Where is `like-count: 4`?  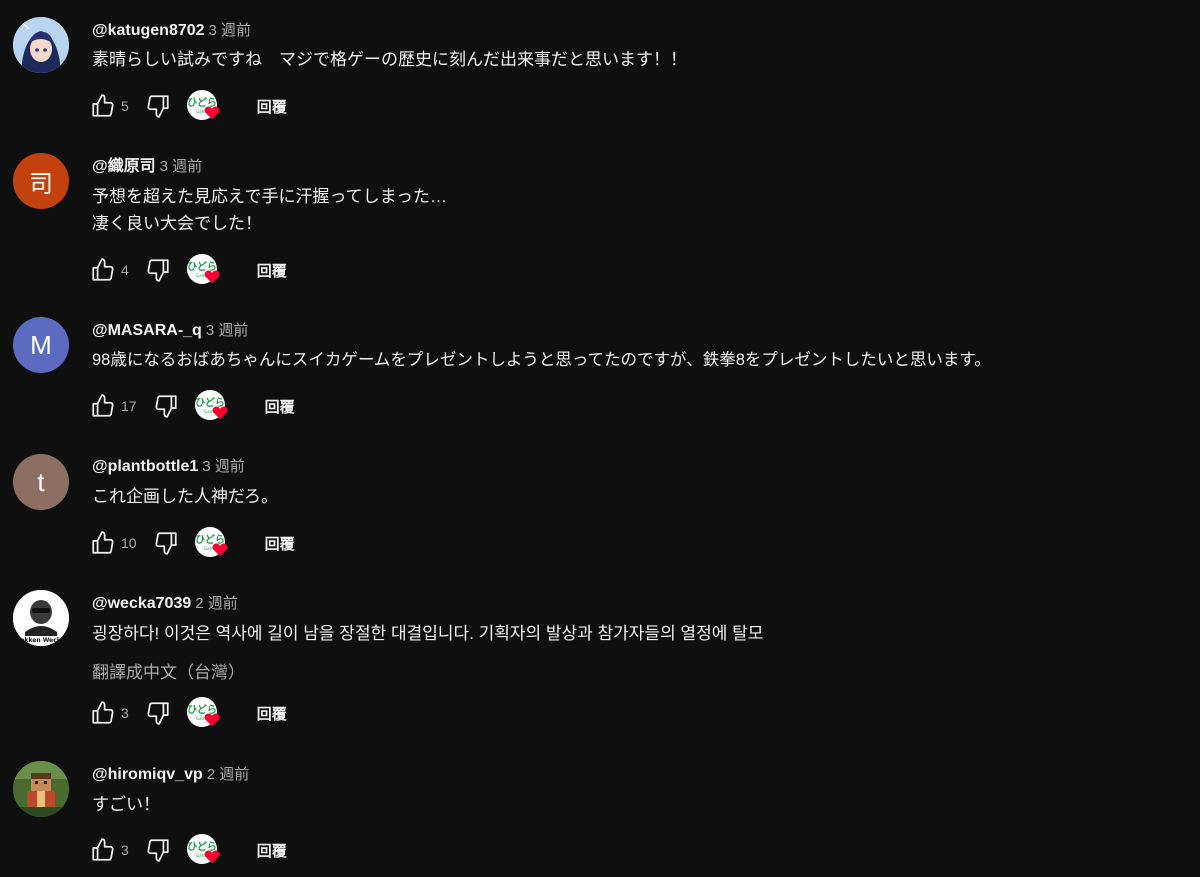 like-count: 4 is located at coordinates (125, 270).